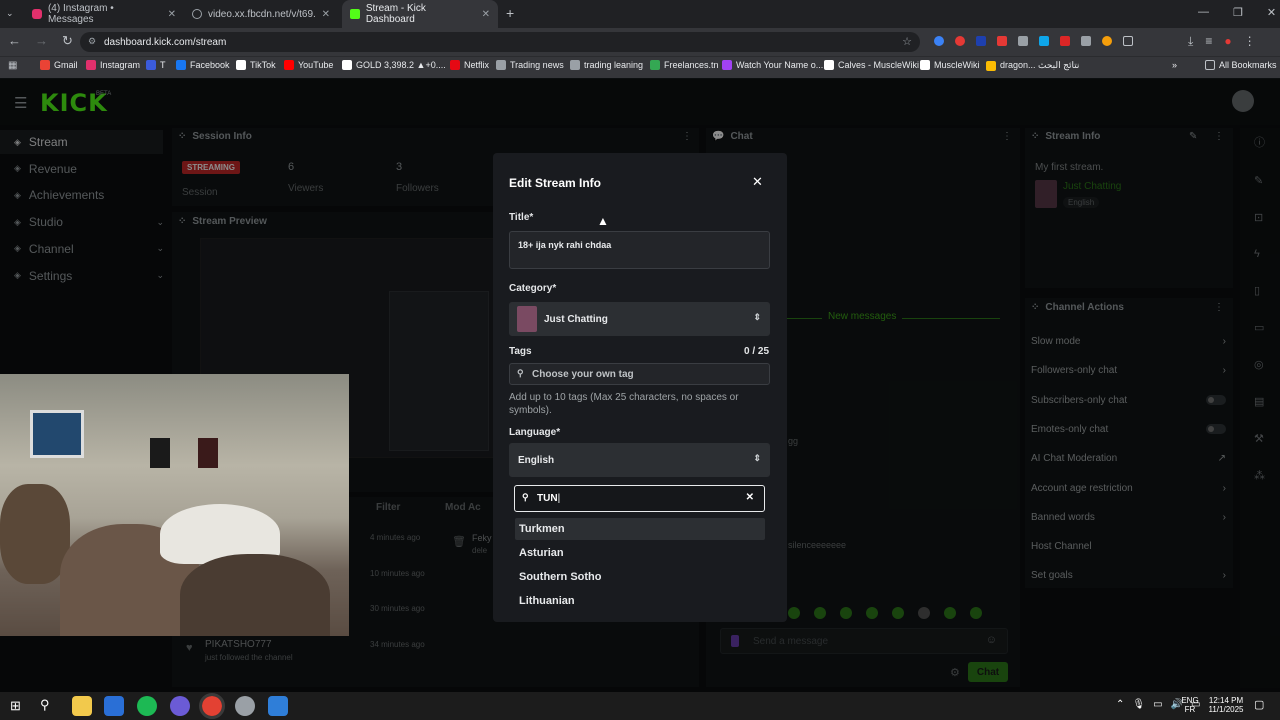 Image resolution: width=1280 pixels, height=720 pixels. I want to click on bookmark-item: Gmail, so click(59, 65).